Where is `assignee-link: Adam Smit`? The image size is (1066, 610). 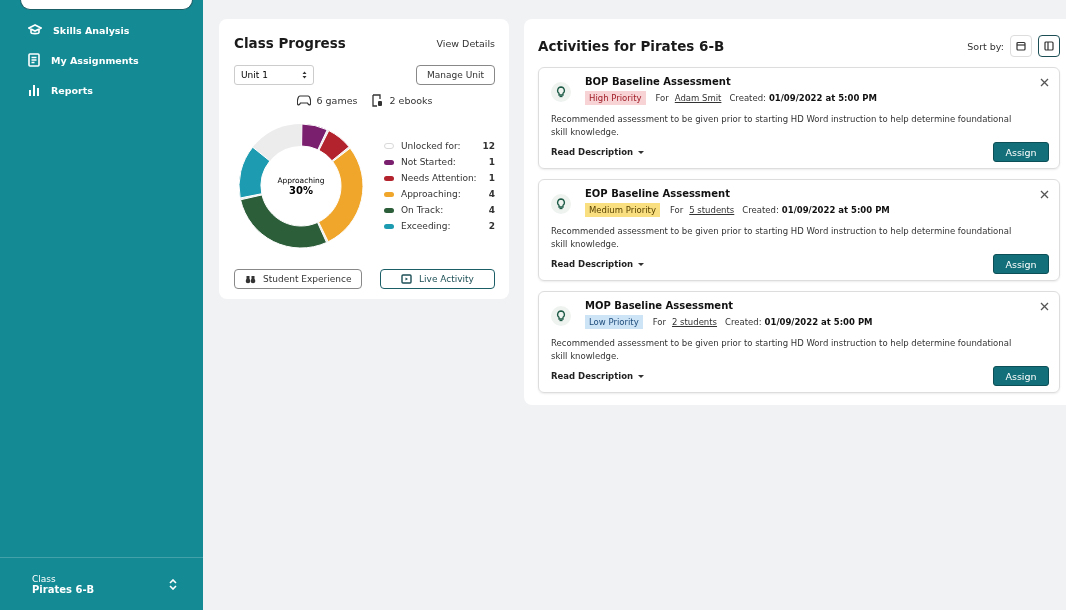 assignee-link: Adam Smit is located at coordinates (698, 98).